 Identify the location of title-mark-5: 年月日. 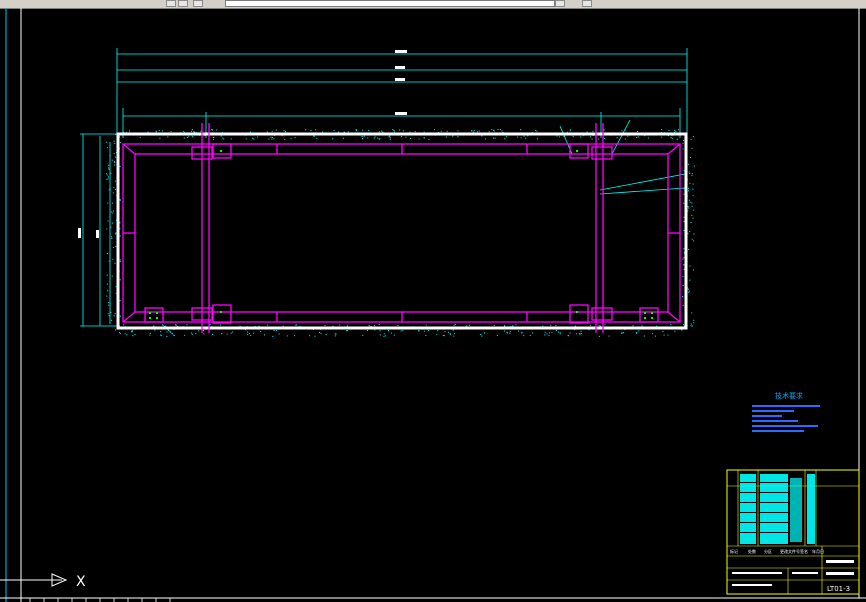
(818, 551).